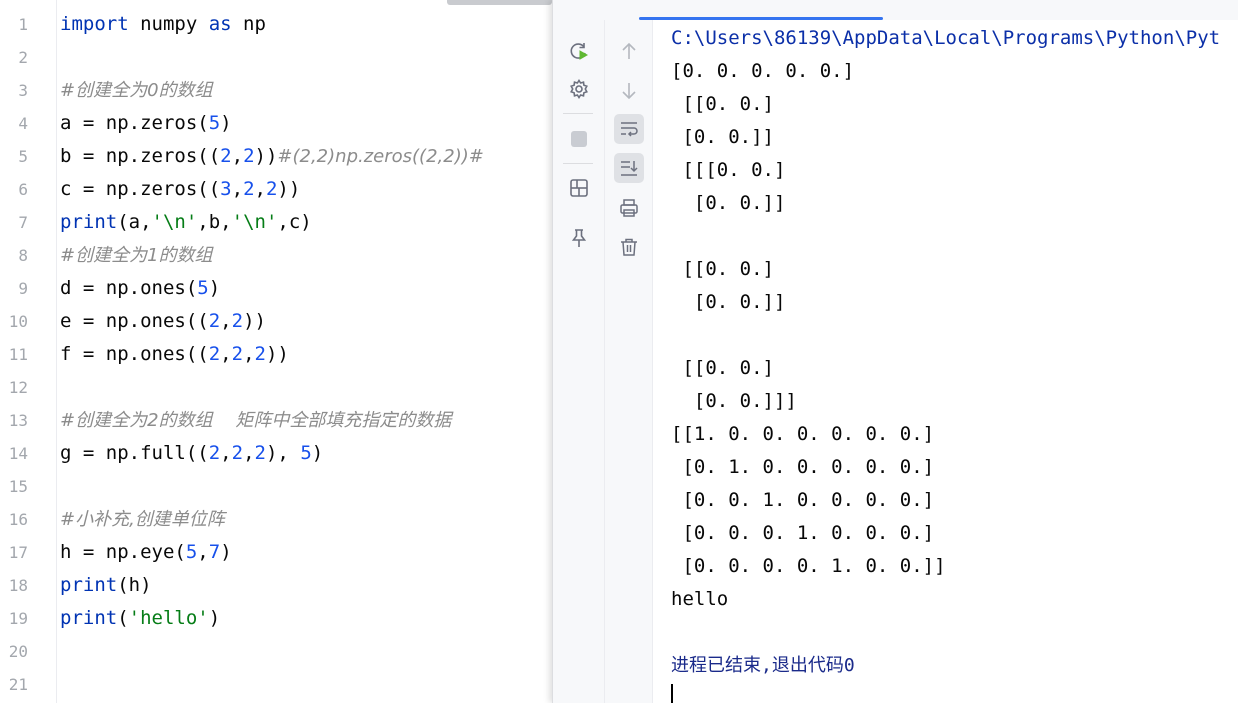  I want to click on output-line: [0. 0.]], so click(728, 203).